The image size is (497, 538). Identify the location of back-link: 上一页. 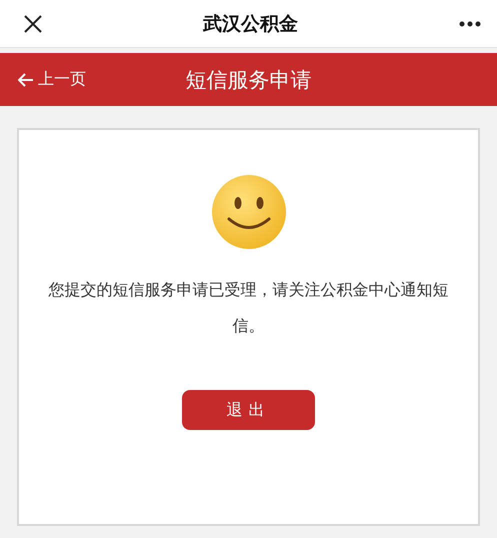
(102, 79).